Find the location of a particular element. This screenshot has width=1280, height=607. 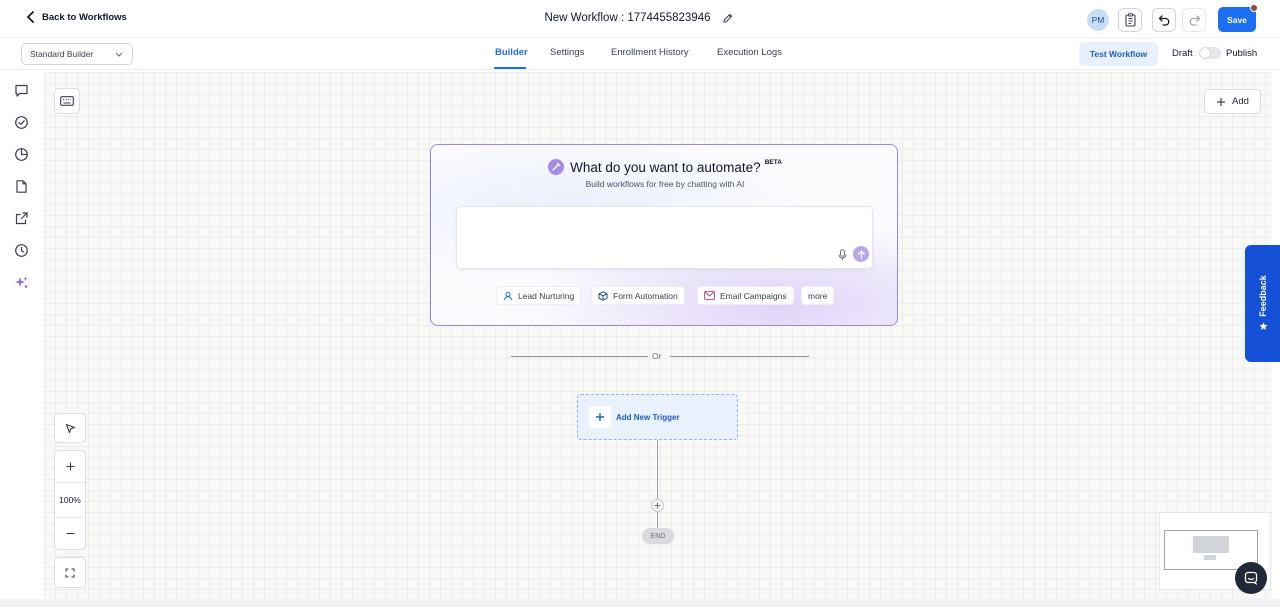

redo-icon is located at coordinates (1194, 20).